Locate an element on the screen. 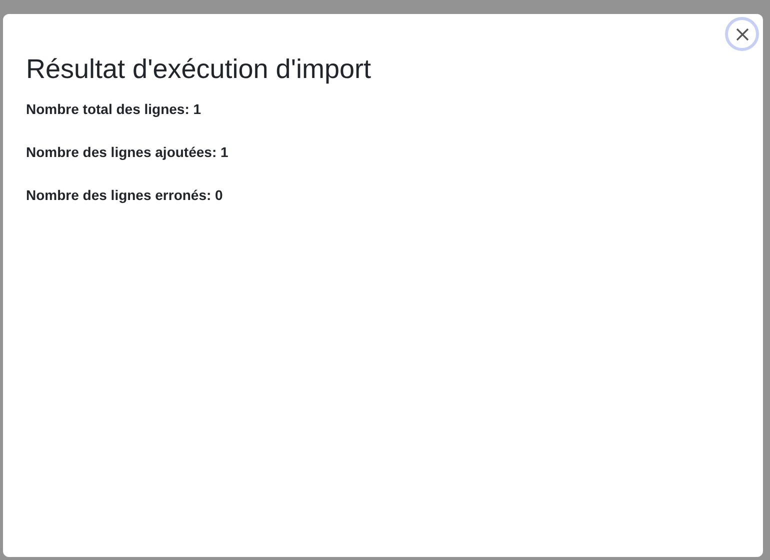 This screenshot has height=560, width=770. close-button is located at coordinates (742, 34).